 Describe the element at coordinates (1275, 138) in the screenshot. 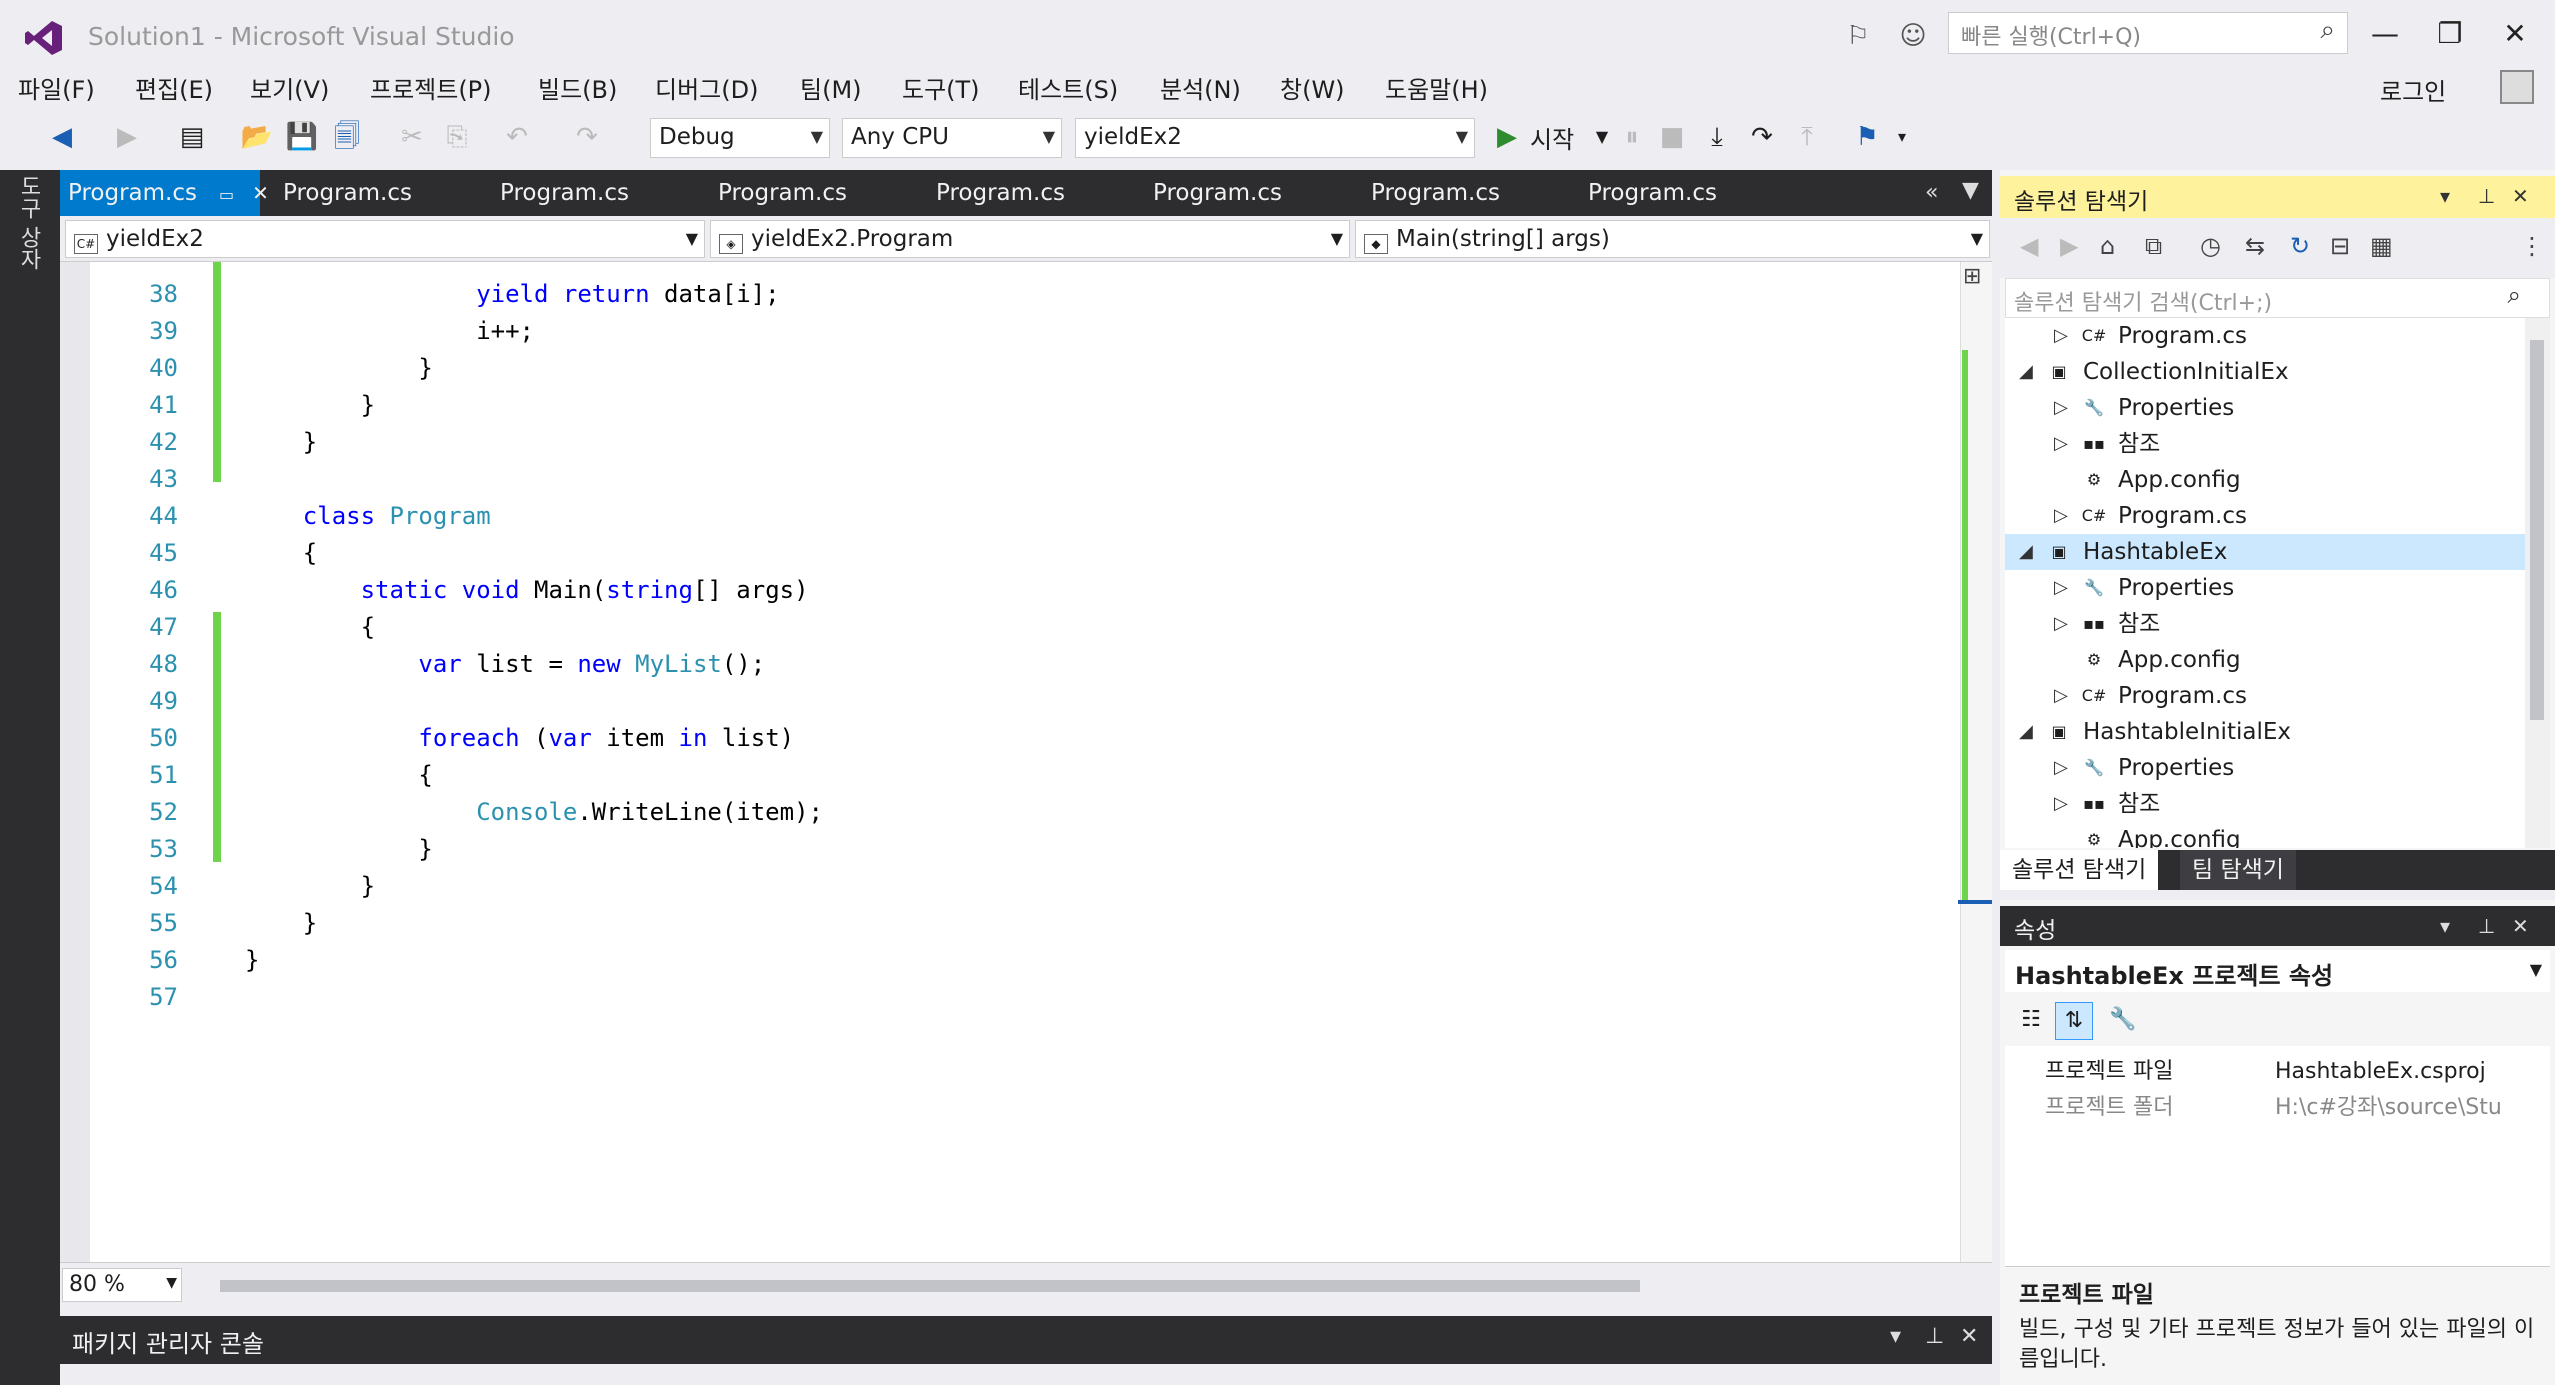

I see `startup-project-select: yieldEx2 ▼` at that location.